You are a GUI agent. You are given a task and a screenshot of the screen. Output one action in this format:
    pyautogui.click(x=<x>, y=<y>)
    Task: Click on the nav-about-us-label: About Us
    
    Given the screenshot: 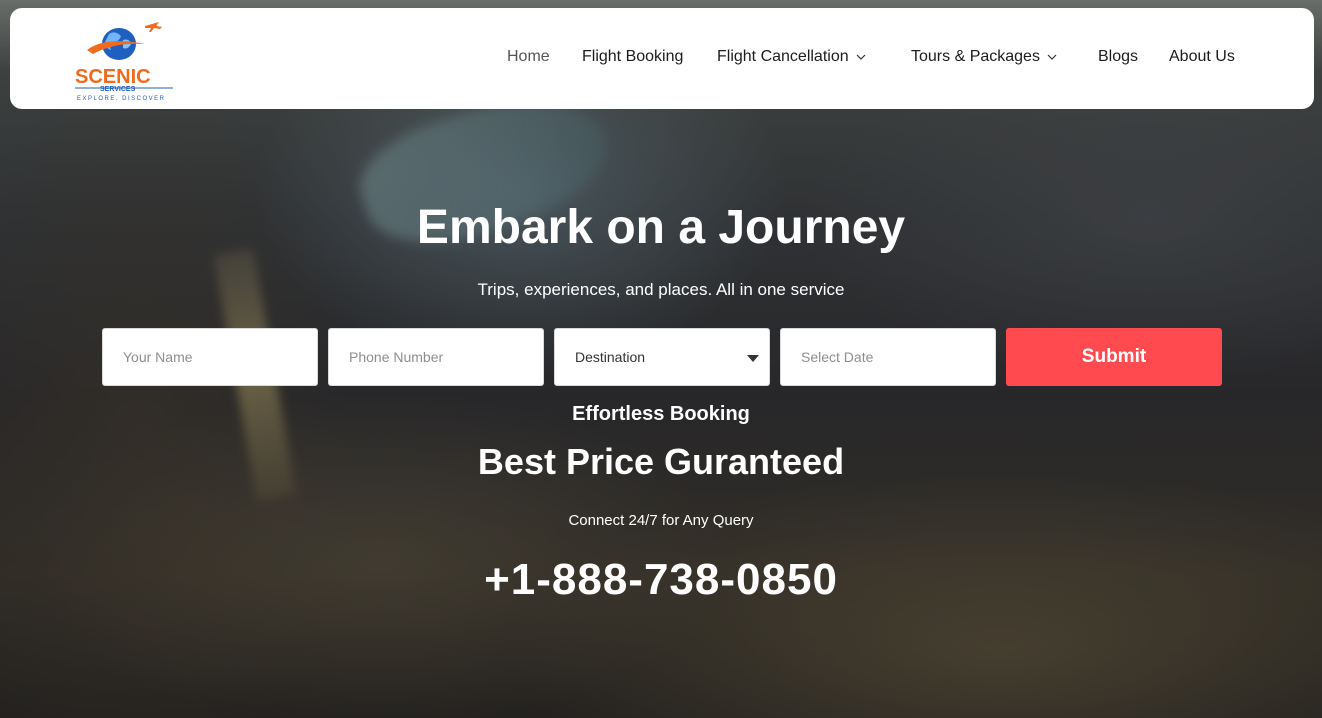 What is the action you would take?
    pyautogui.click(x=1202, y=56)
    